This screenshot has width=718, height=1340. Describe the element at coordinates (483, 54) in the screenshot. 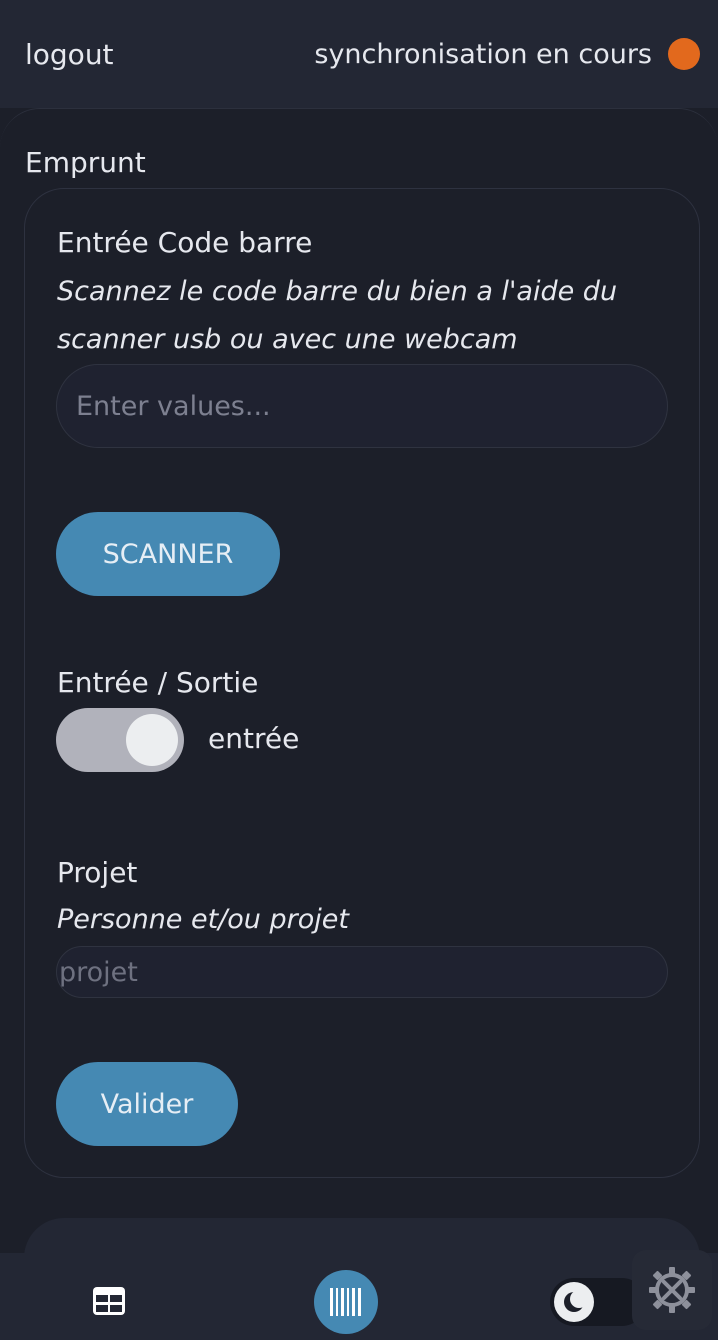

I see `sync-status-text: synchronisation en cours` at that location.